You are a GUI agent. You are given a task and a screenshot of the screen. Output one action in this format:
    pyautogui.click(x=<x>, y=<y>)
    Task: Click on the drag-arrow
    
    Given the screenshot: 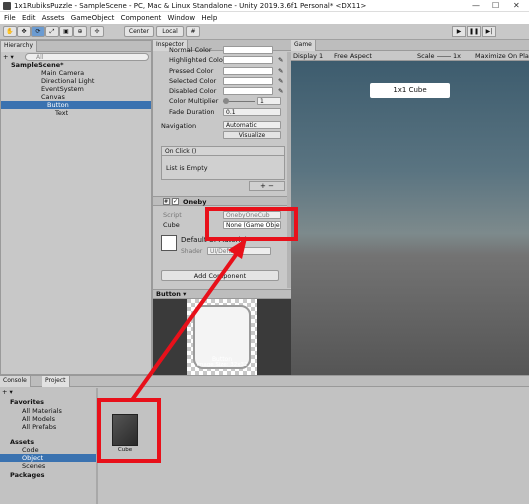 What is the action you would take?
    pyautogui.click(x=188, y=320)
    